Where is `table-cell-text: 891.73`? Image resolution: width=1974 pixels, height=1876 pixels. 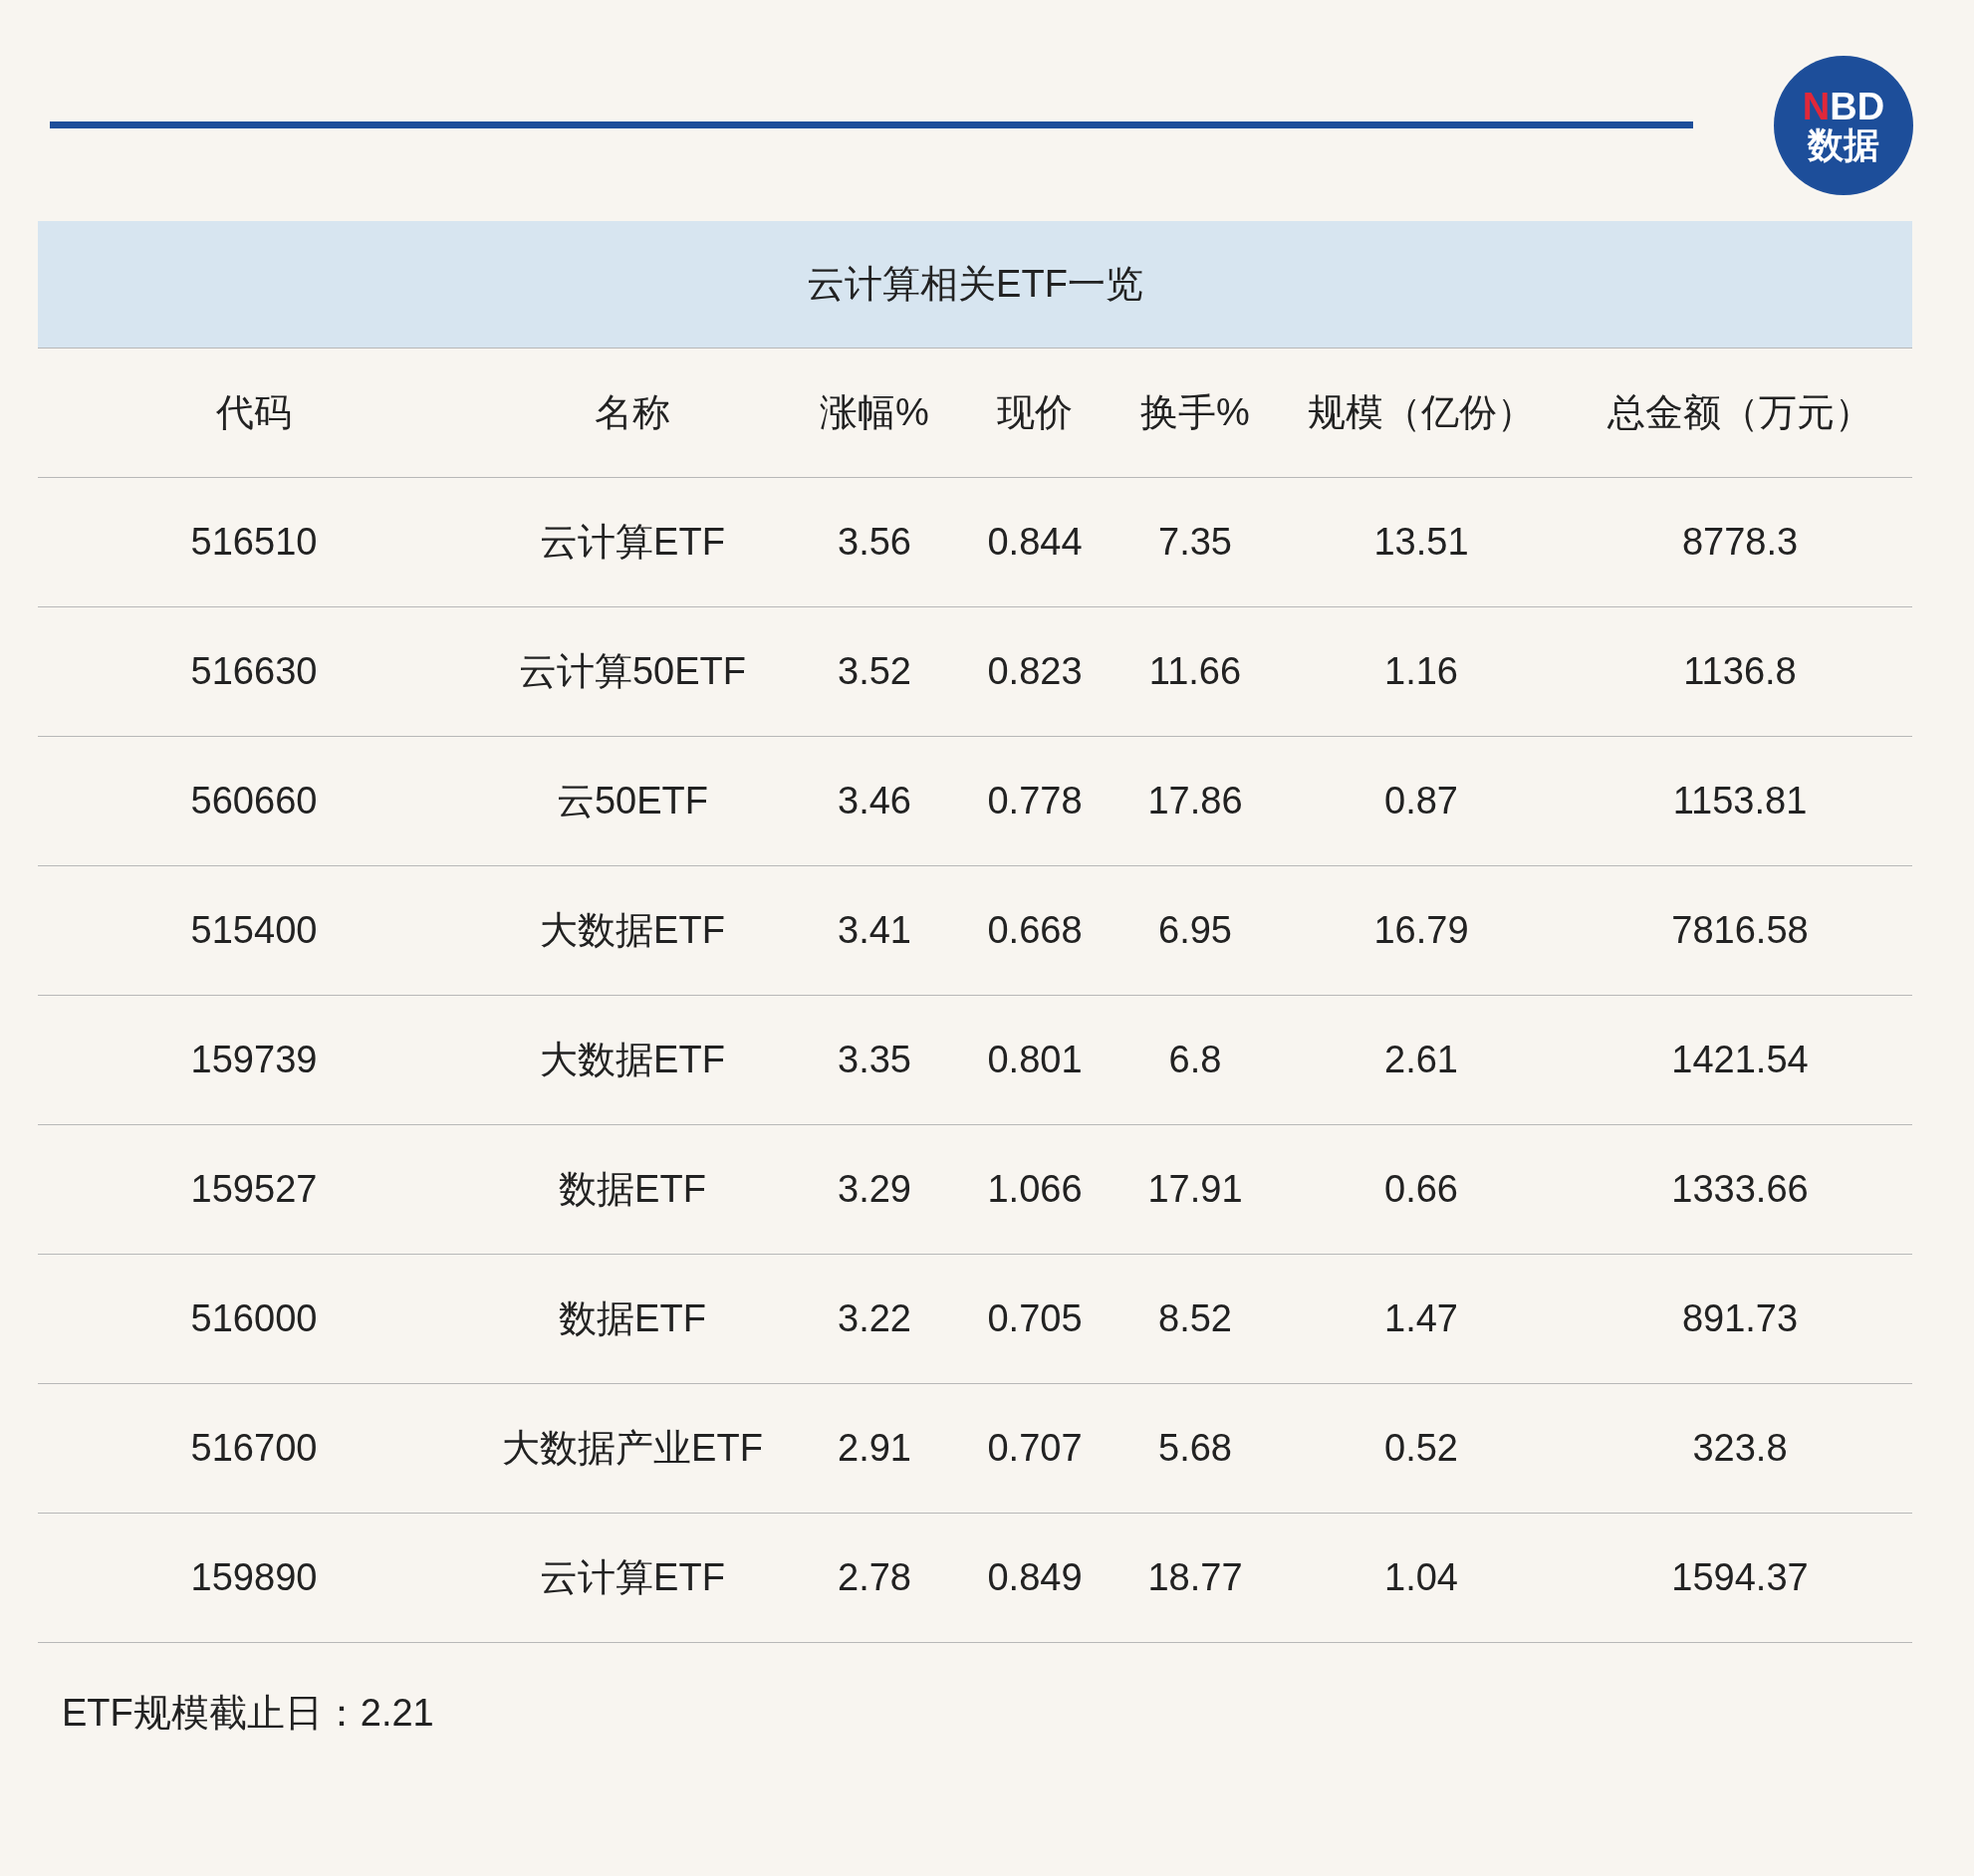
table-cell-text: 891.73 is located at coordinates (1740, 1319).